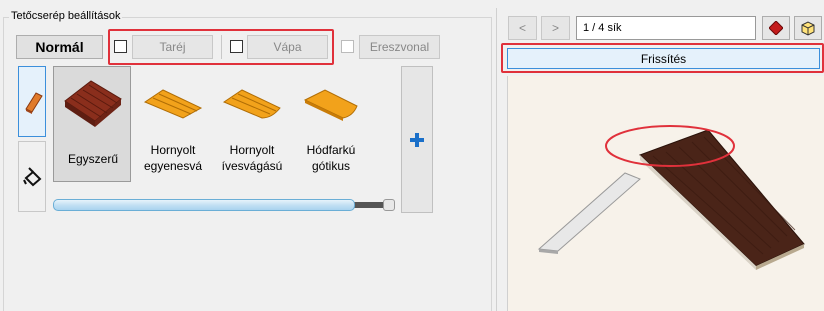 The width and height of the screenshot is (824, 311). Describe the element at coordinates (330, 105) in the screenshot. I see `tile-beavertail-icon` at that location.